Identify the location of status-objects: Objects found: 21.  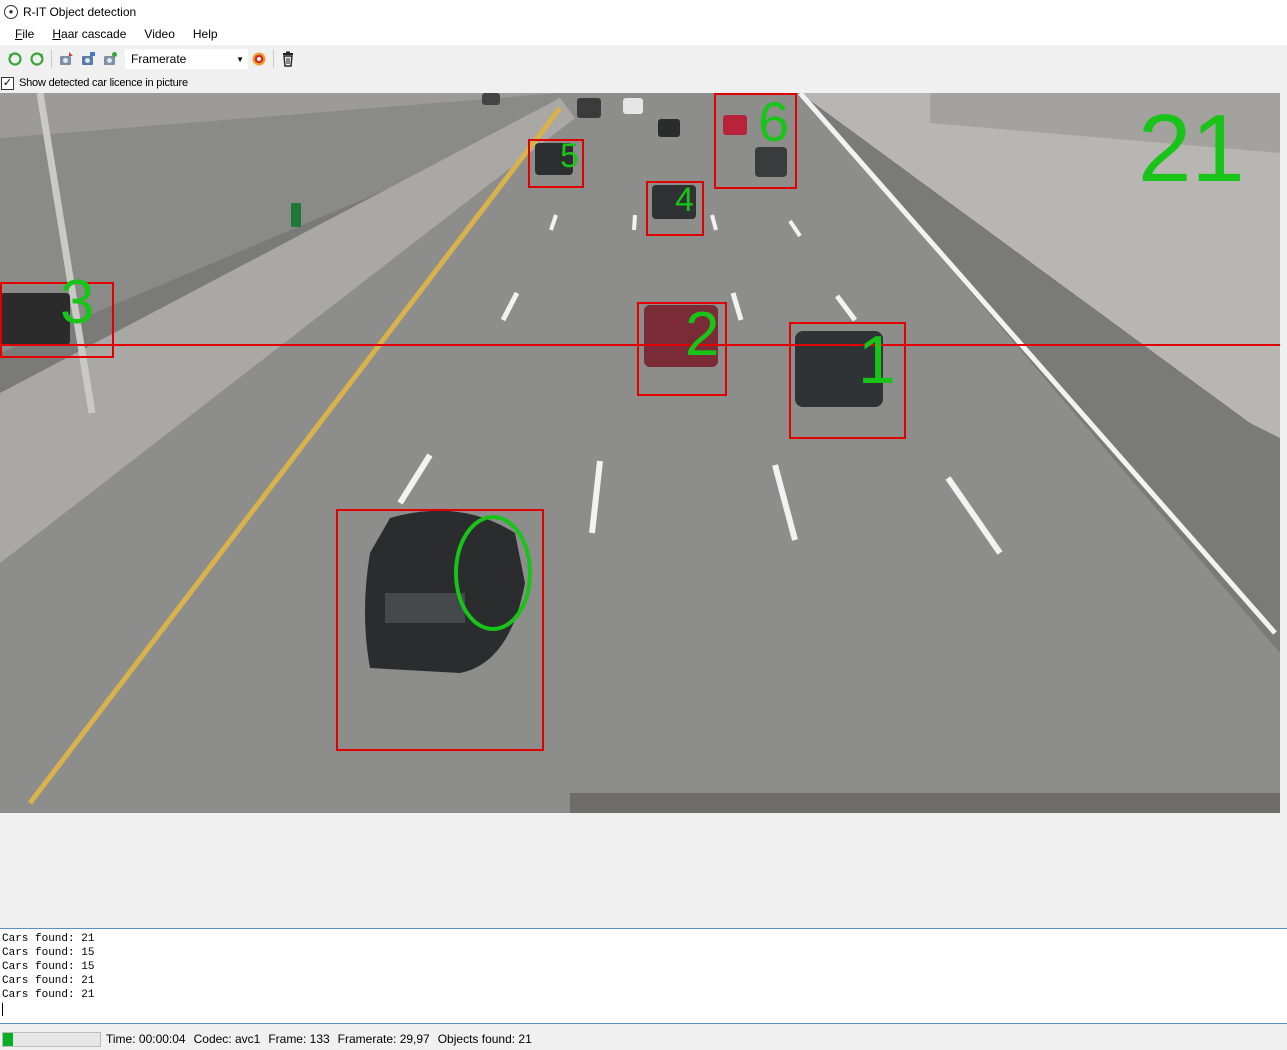
(484, 1039).